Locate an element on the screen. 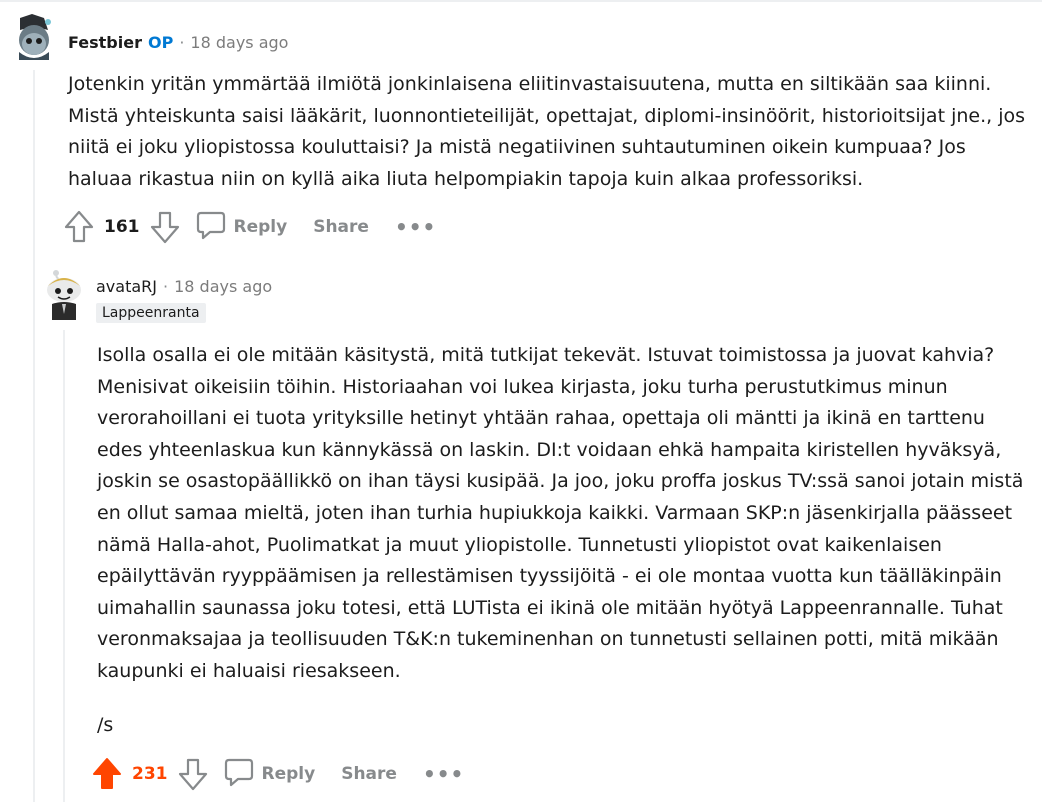 Image resolution: width=1042 pixels, height=802 pixels. op-badge: OP is located at coordinates (160, 42).